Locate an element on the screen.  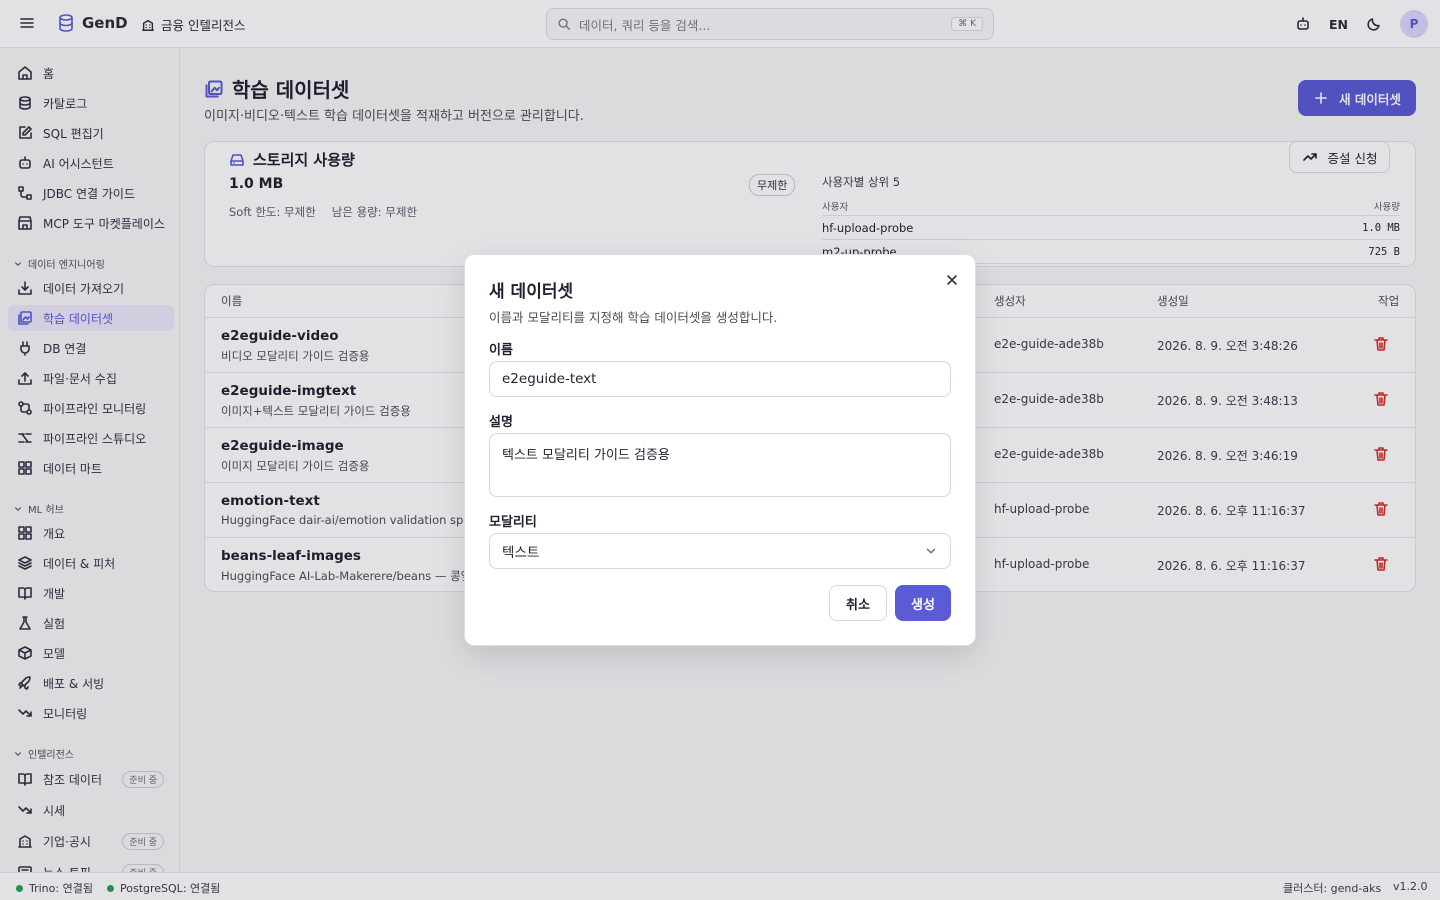
close-icon is located at coordinates (952, 280).